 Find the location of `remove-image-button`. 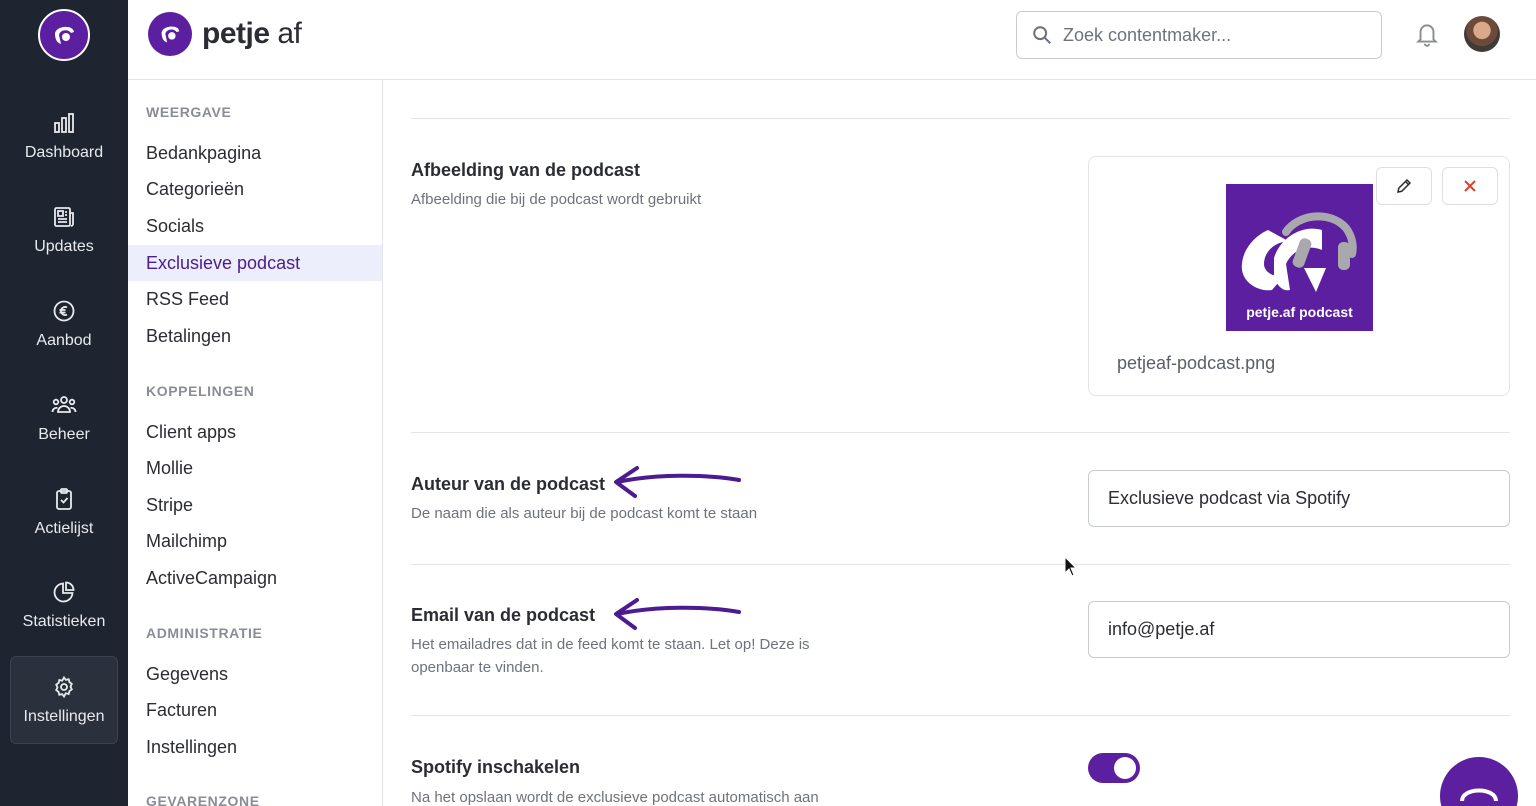

remove-image-button is located at coordinates (1470, 186).